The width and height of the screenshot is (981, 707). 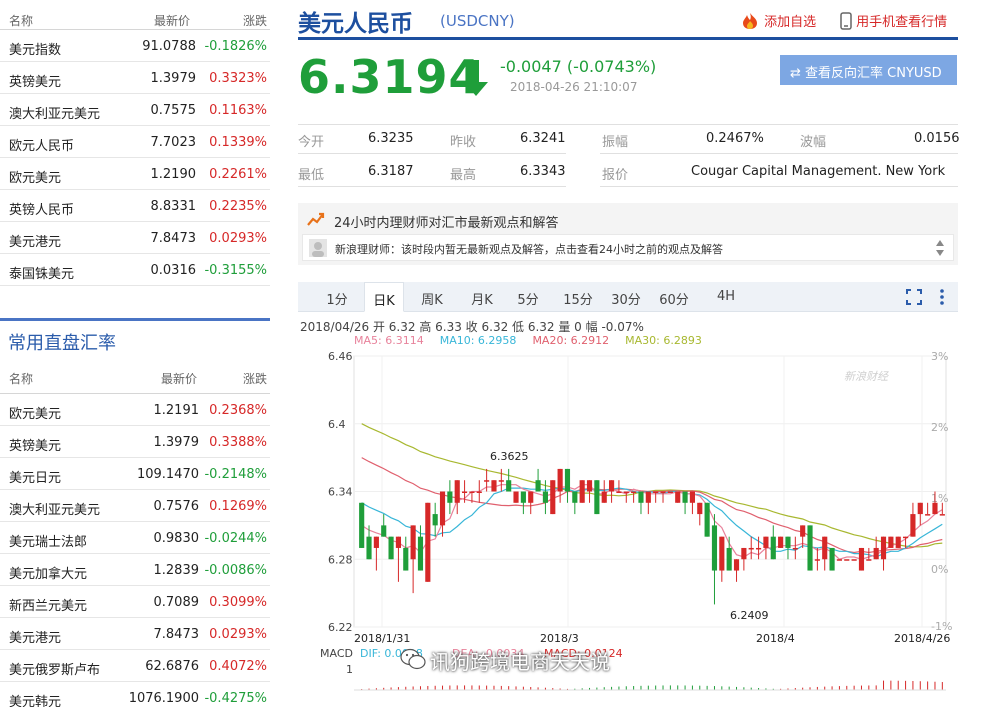 I want to click on quote-source-value: Cougar Capital Management. New York, so click(x=818, y=171).